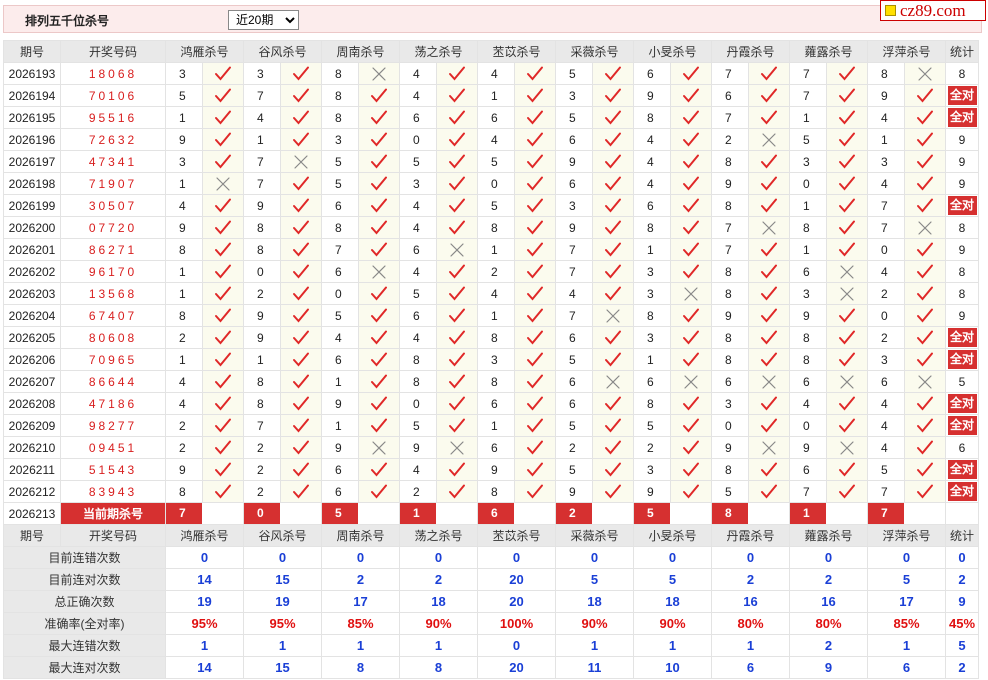 The image size is (988, 680). What do you see at coordinates (32, 425) in the screenshot?
I see `issue-cell: 2026209` at bounding box center [32, 425].